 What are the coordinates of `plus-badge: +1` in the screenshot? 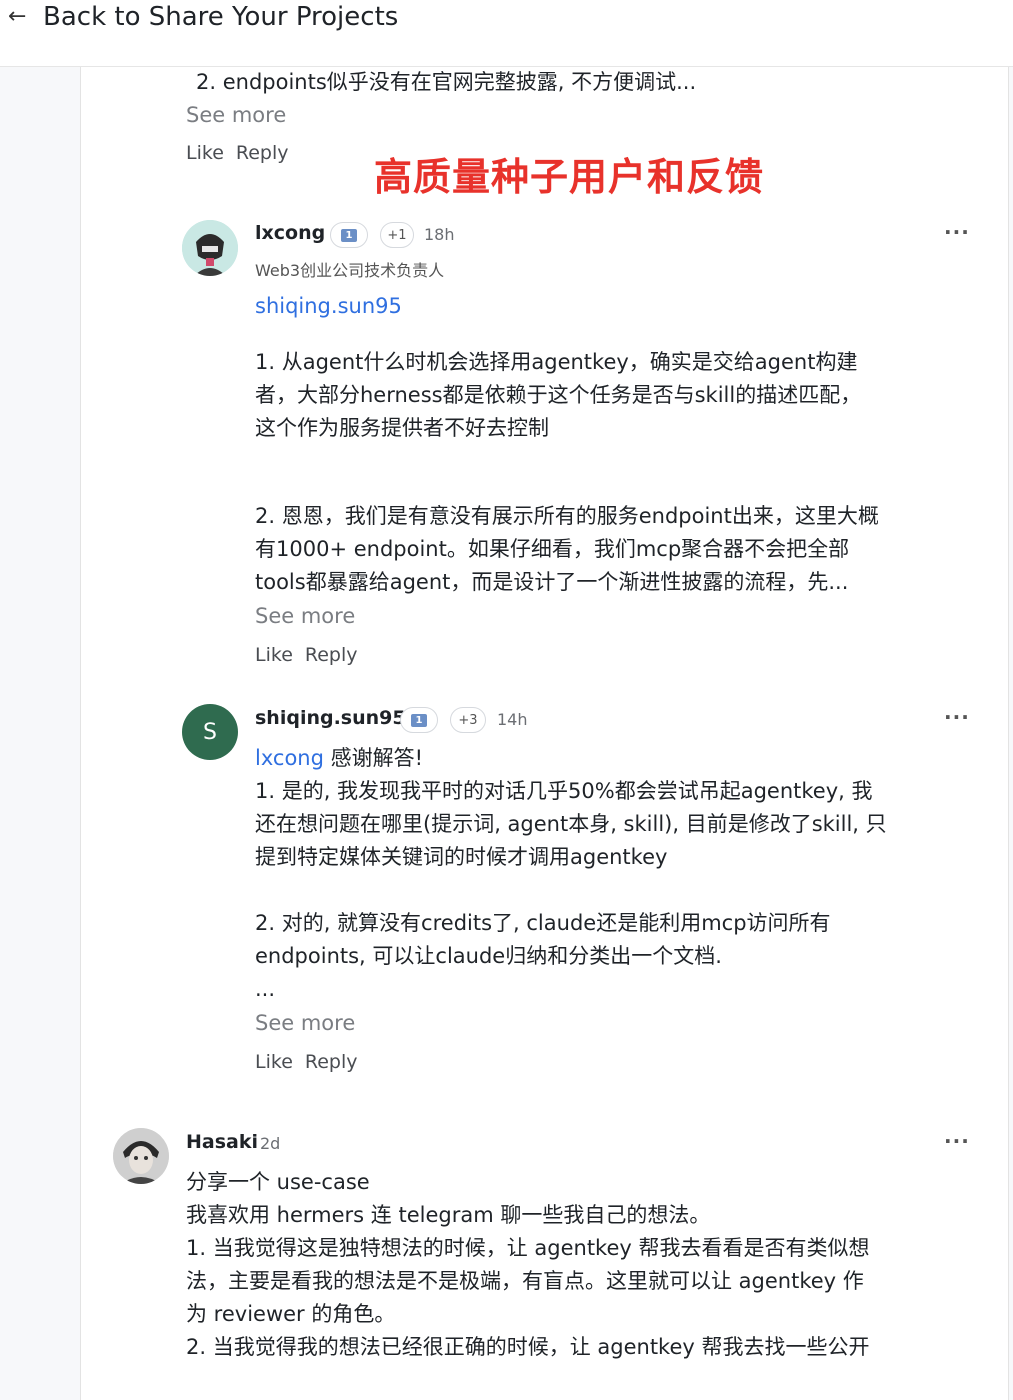 It's located at (397, 235).